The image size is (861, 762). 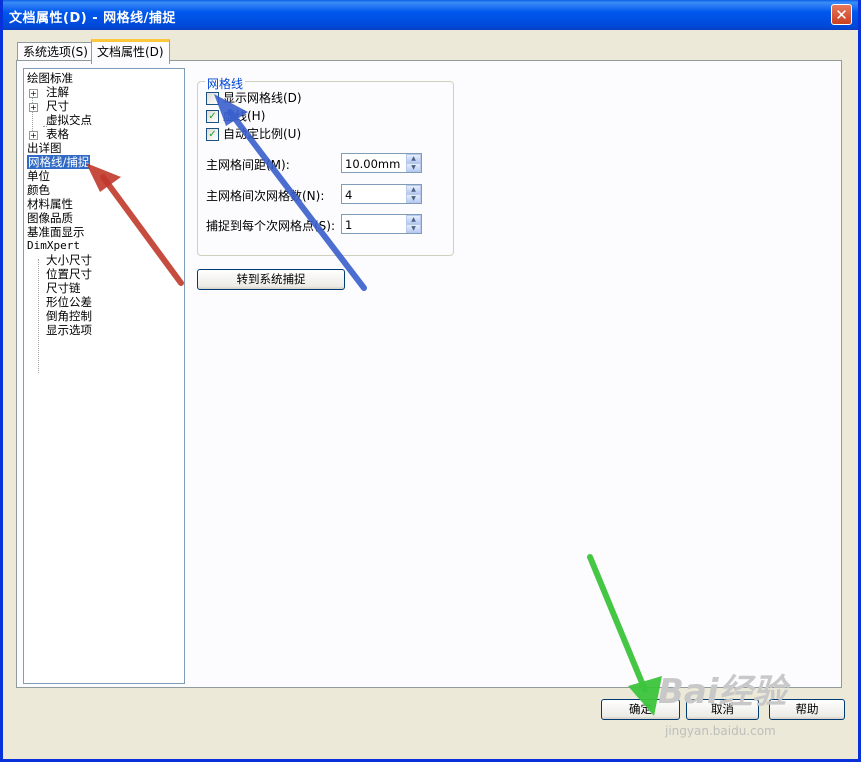 I want to click on tree-item-dimxpert: DimXpert, so click(x=53, y=246).